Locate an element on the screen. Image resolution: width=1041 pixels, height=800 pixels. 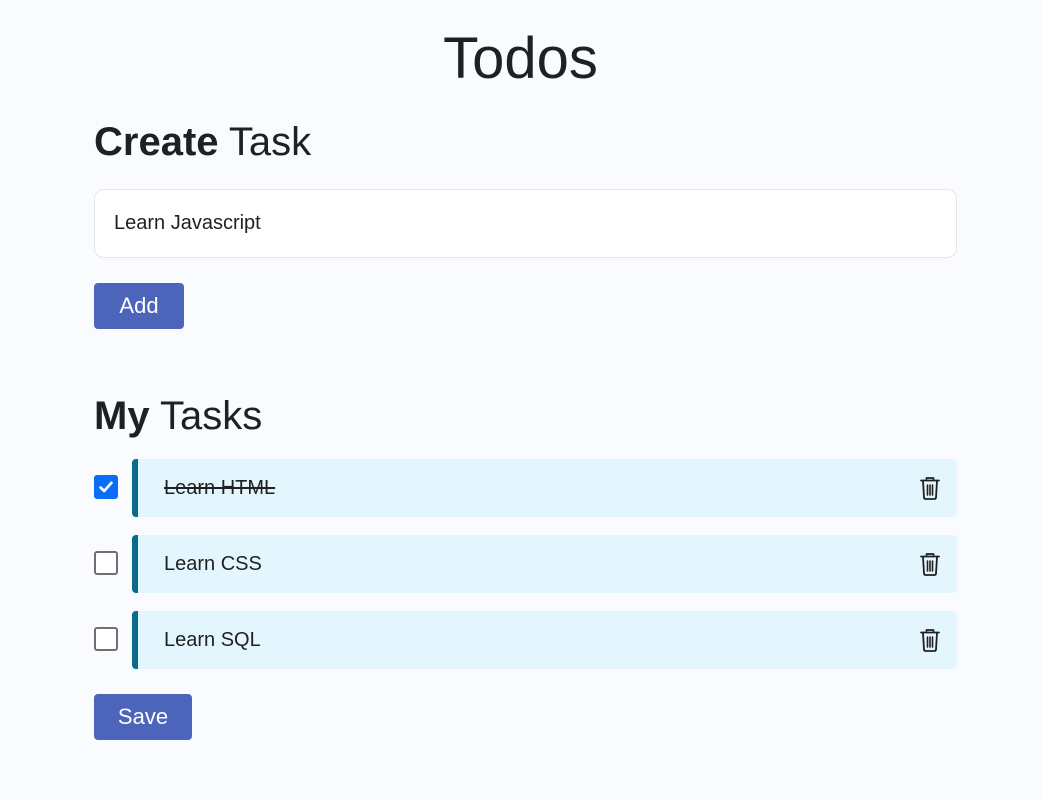
task-card: Learn HTML is located at coordinates (544, 488).